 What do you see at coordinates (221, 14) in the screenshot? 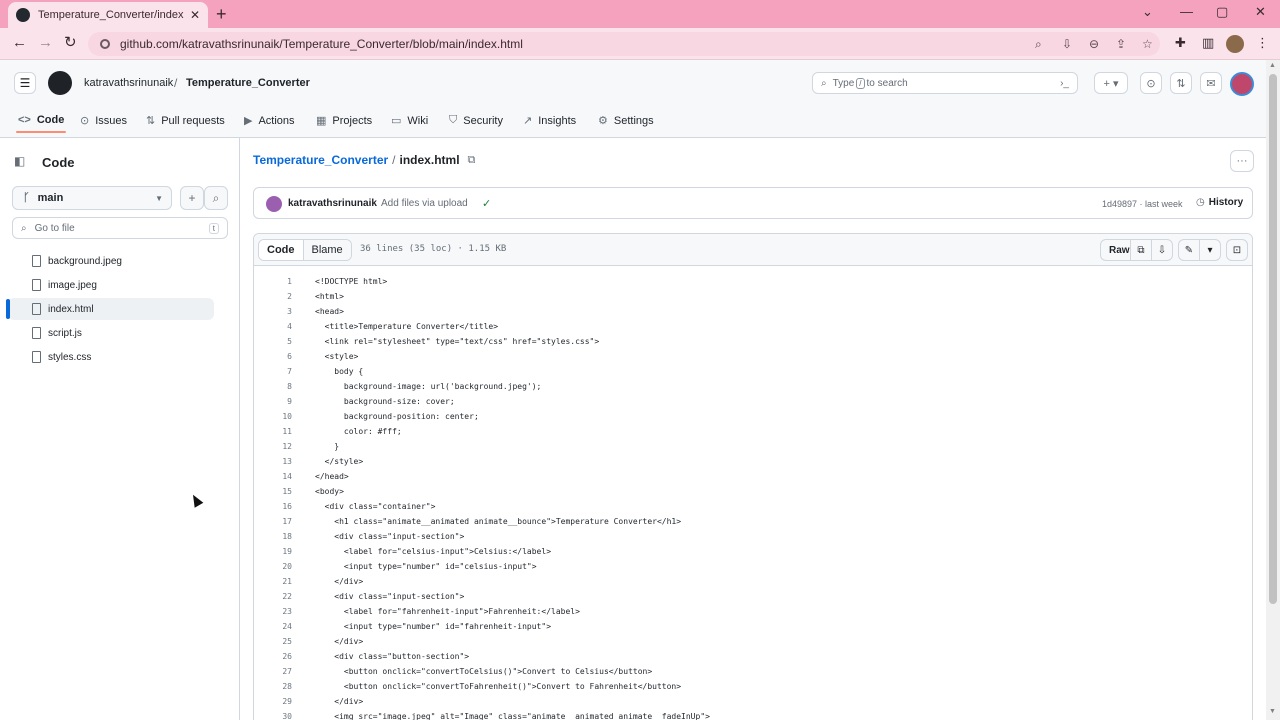
I see `new-tab-icon: +` at bounding box center [221, 14].